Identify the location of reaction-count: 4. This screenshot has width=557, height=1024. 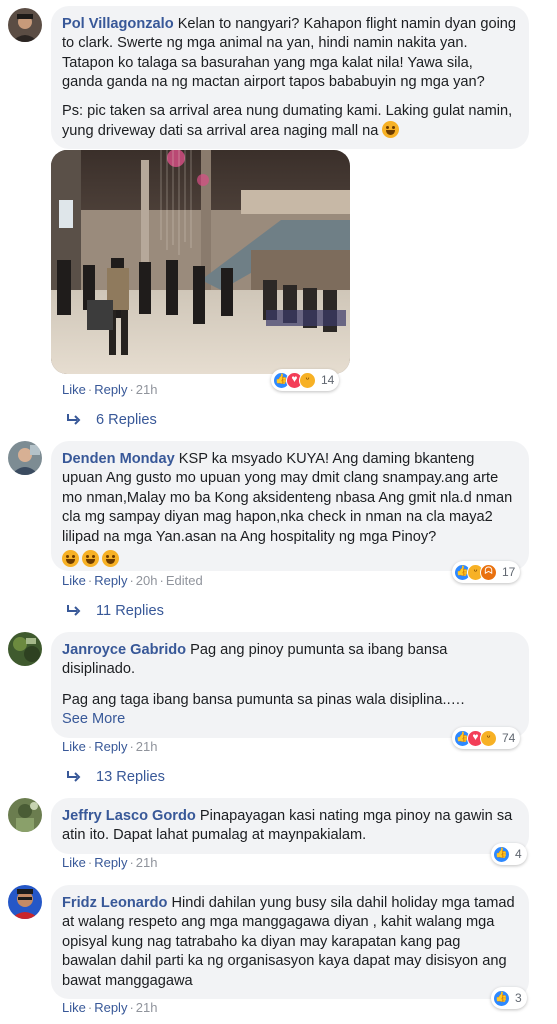
(518, 854).